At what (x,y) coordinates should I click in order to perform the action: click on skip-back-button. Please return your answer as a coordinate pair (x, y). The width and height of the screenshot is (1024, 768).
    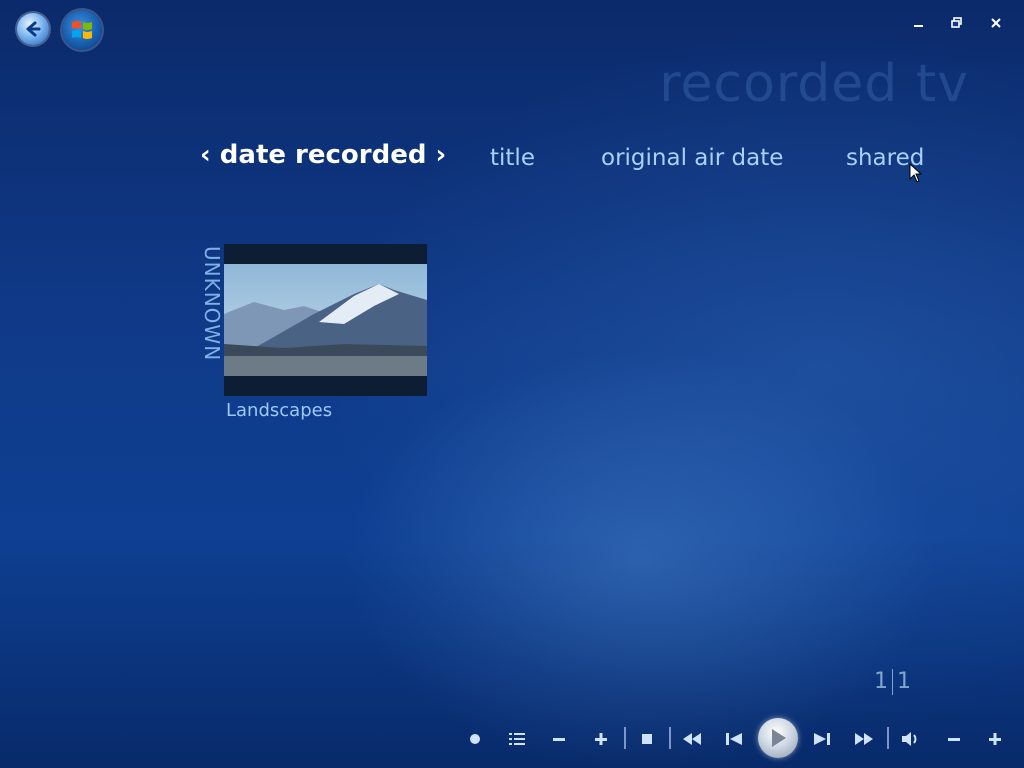
    Looking at the image, I should click on (734, 739).